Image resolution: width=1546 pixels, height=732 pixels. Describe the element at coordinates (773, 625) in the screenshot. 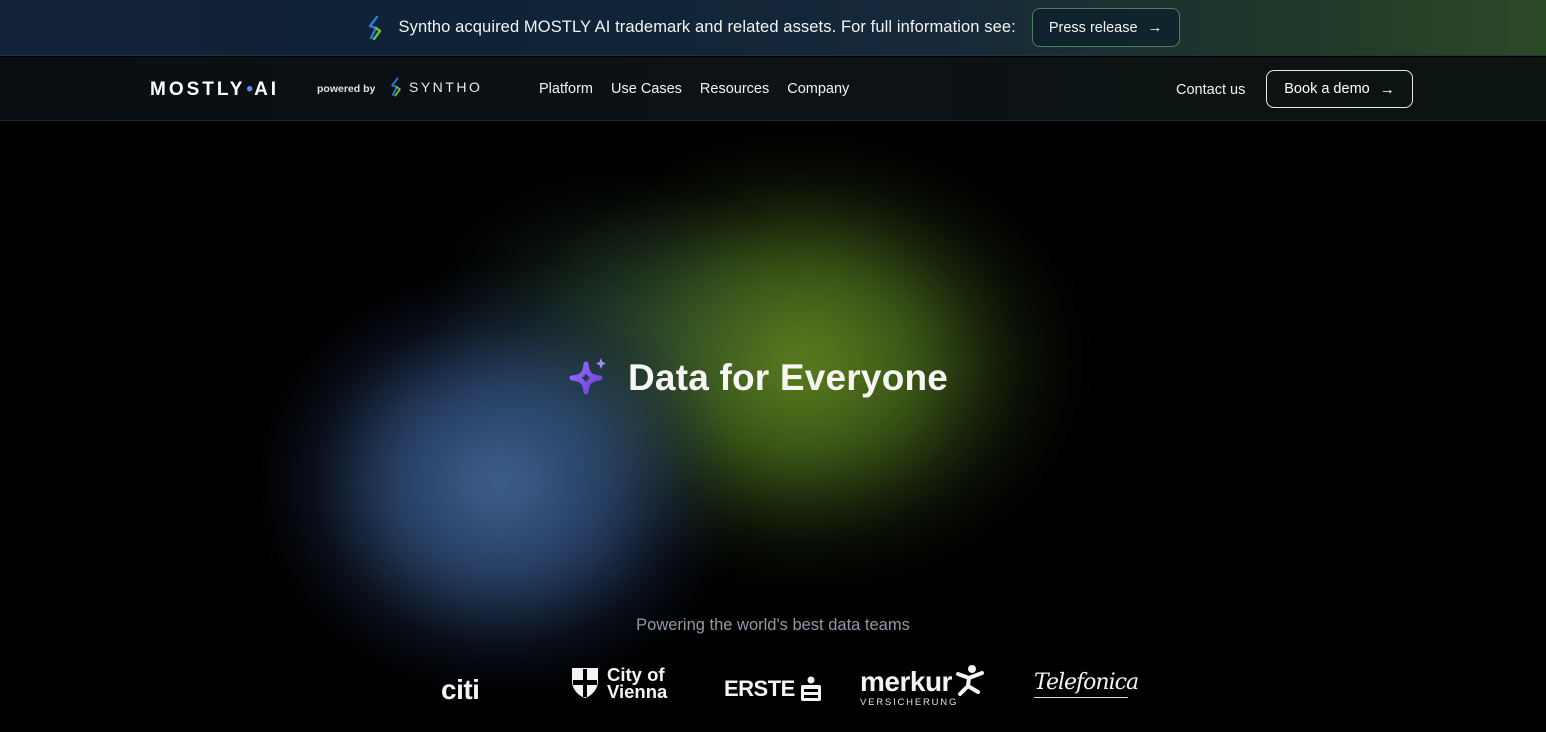

I see `hero-tagline: Powering the world's best data teams` at that location.